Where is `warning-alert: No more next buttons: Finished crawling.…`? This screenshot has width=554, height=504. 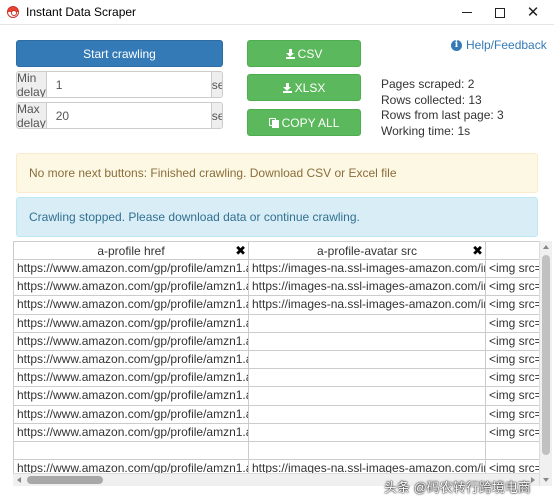
warning-alert: No more next buttons: Finished crawling.… is located at coordinates (277, 173).